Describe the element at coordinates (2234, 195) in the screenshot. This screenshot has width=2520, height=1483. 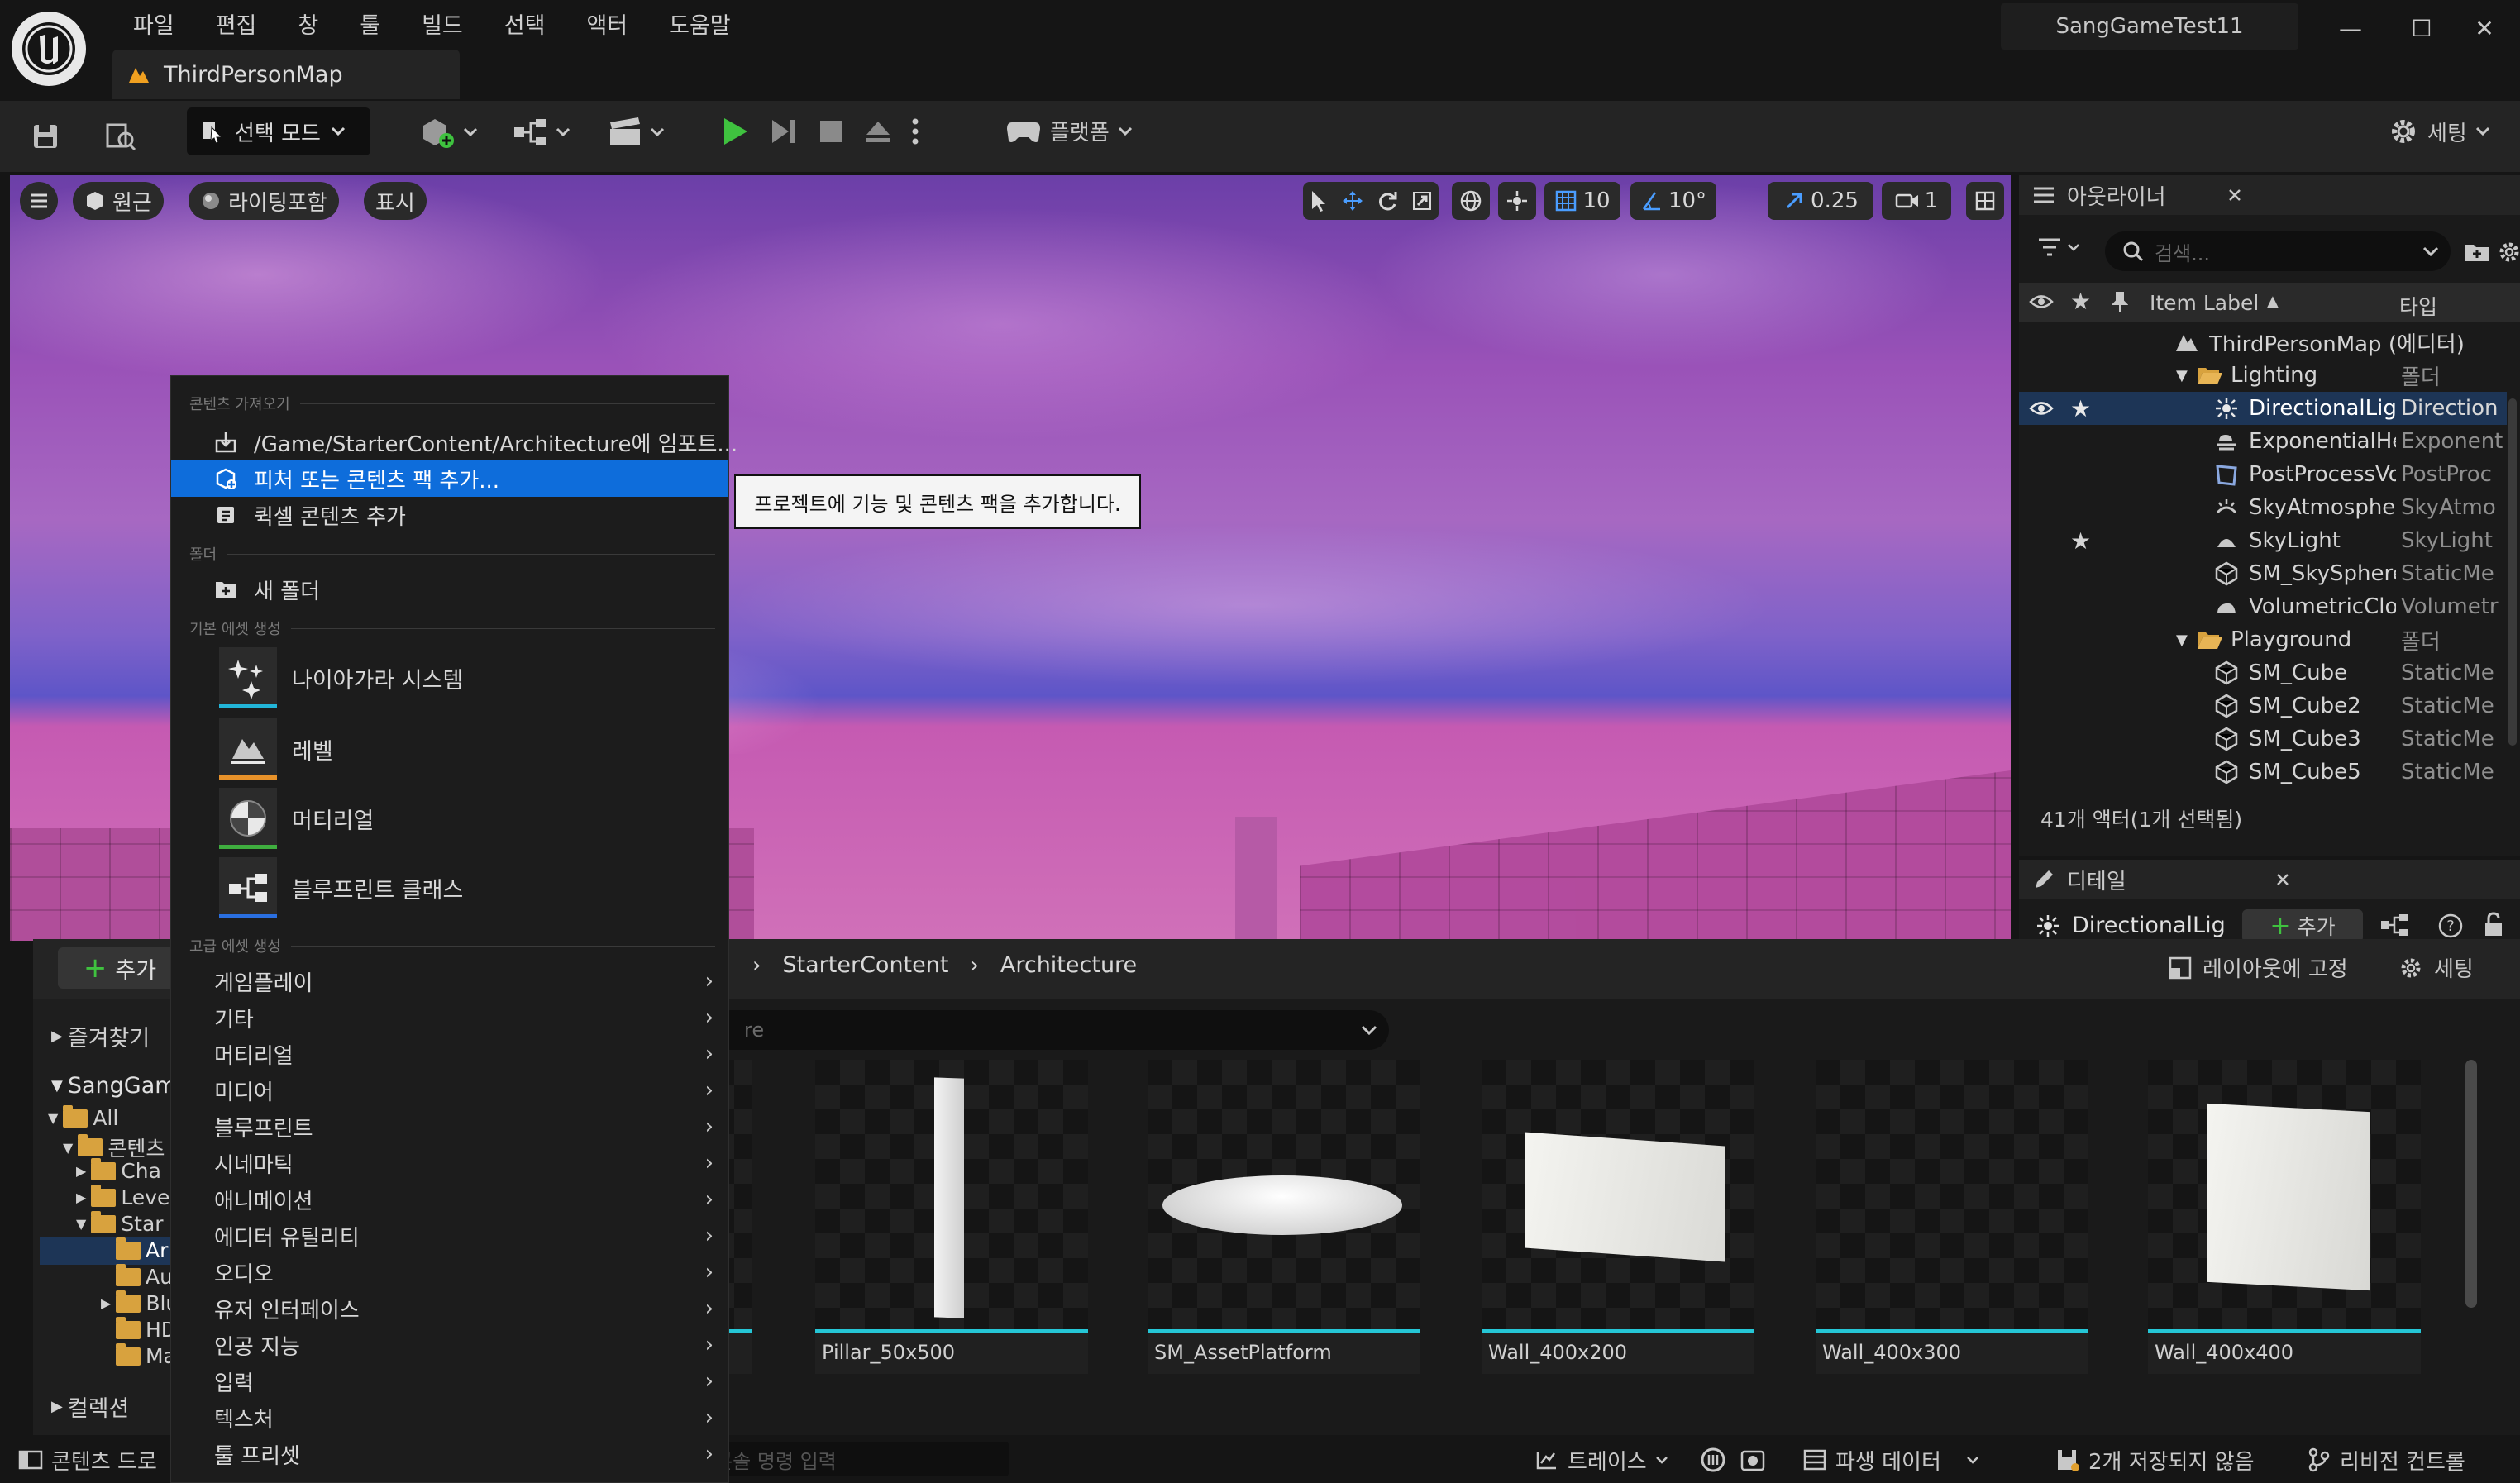
I see `close-icon` at that location.